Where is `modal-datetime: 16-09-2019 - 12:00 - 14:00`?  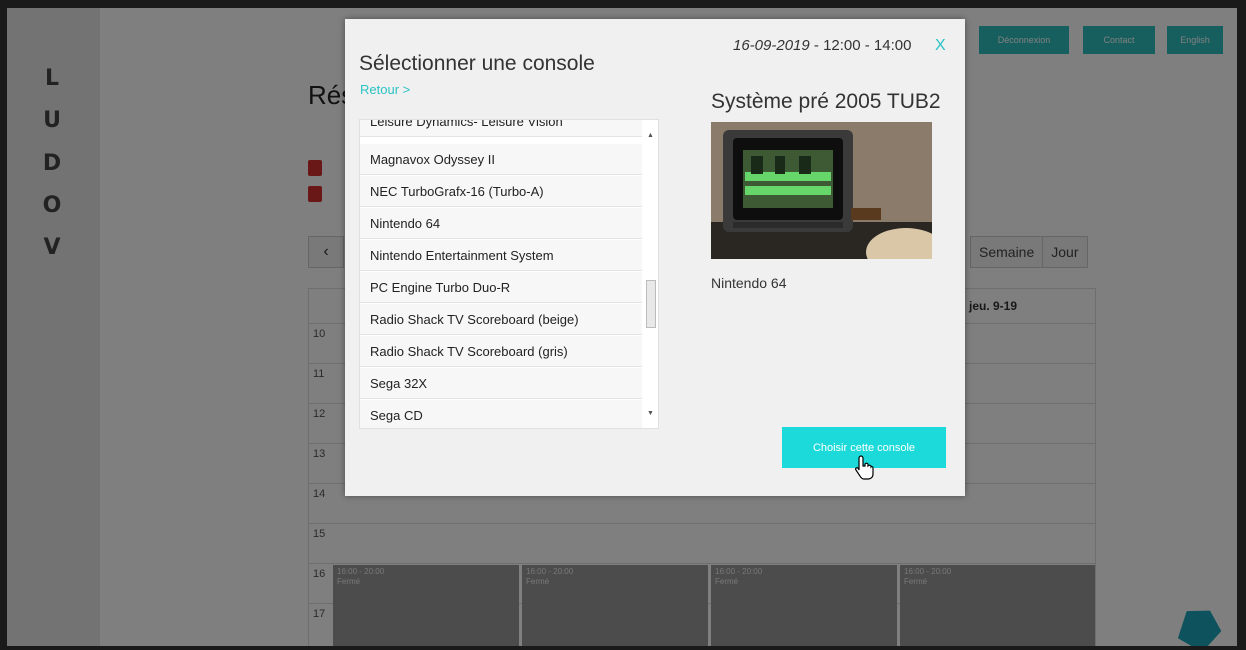 modal-datetime: 16-09-2019 - 12:00 - 14:00 is located at coordinates (822, 45).